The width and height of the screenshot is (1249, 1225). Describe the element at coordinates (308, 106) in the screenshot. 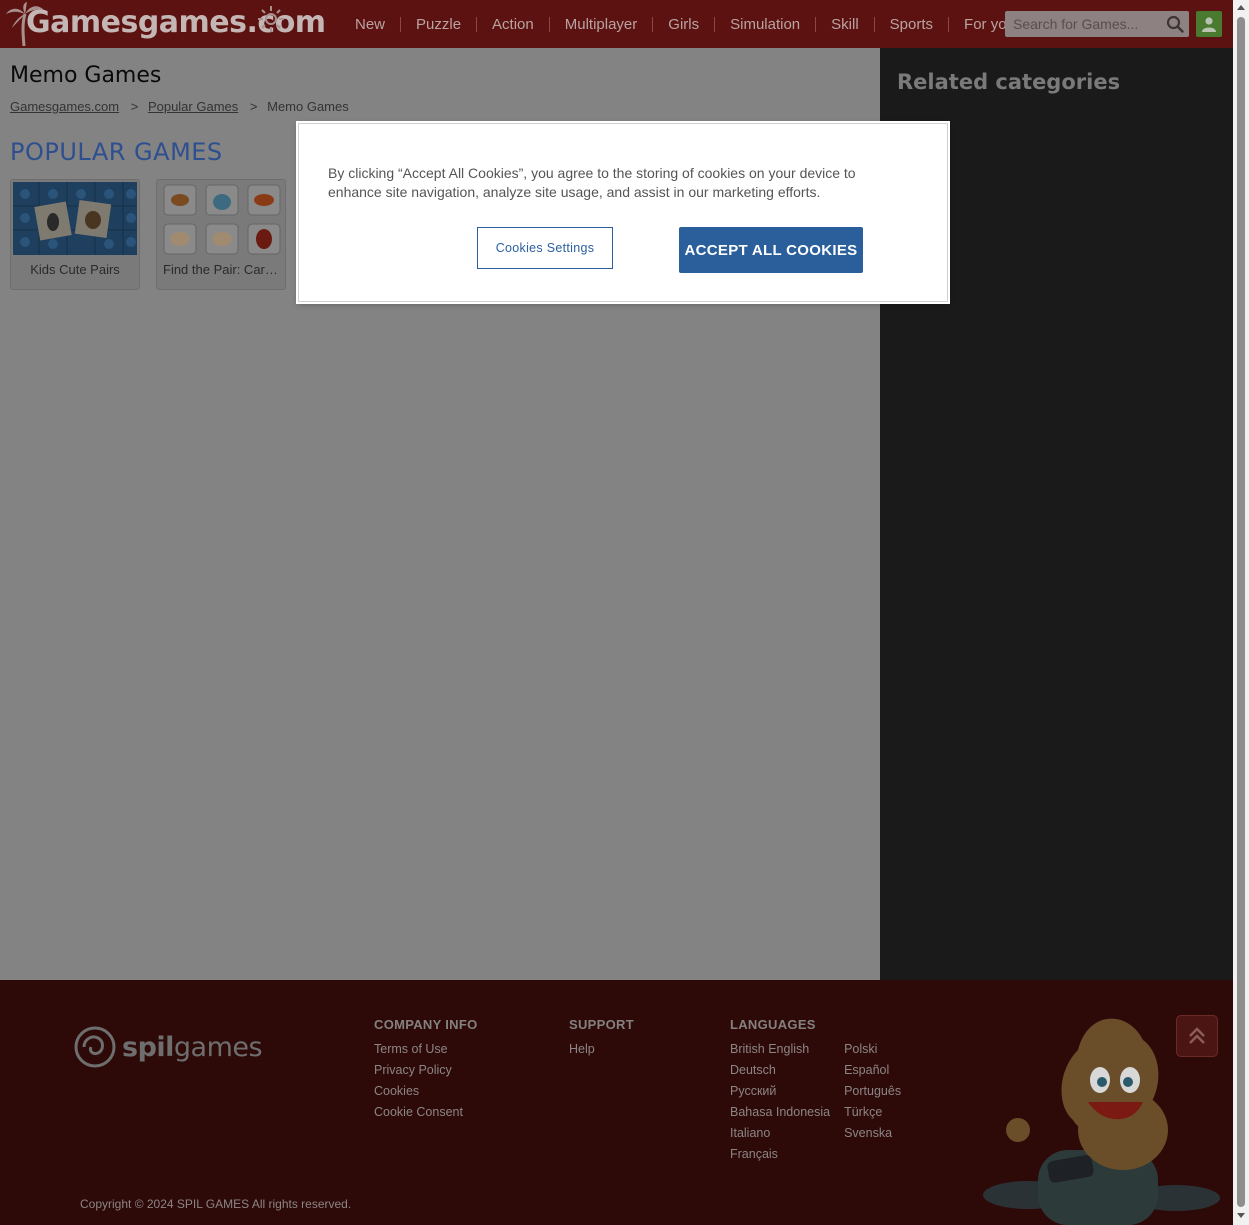

I see `breadcrumb-current: Memo Games` at that location.